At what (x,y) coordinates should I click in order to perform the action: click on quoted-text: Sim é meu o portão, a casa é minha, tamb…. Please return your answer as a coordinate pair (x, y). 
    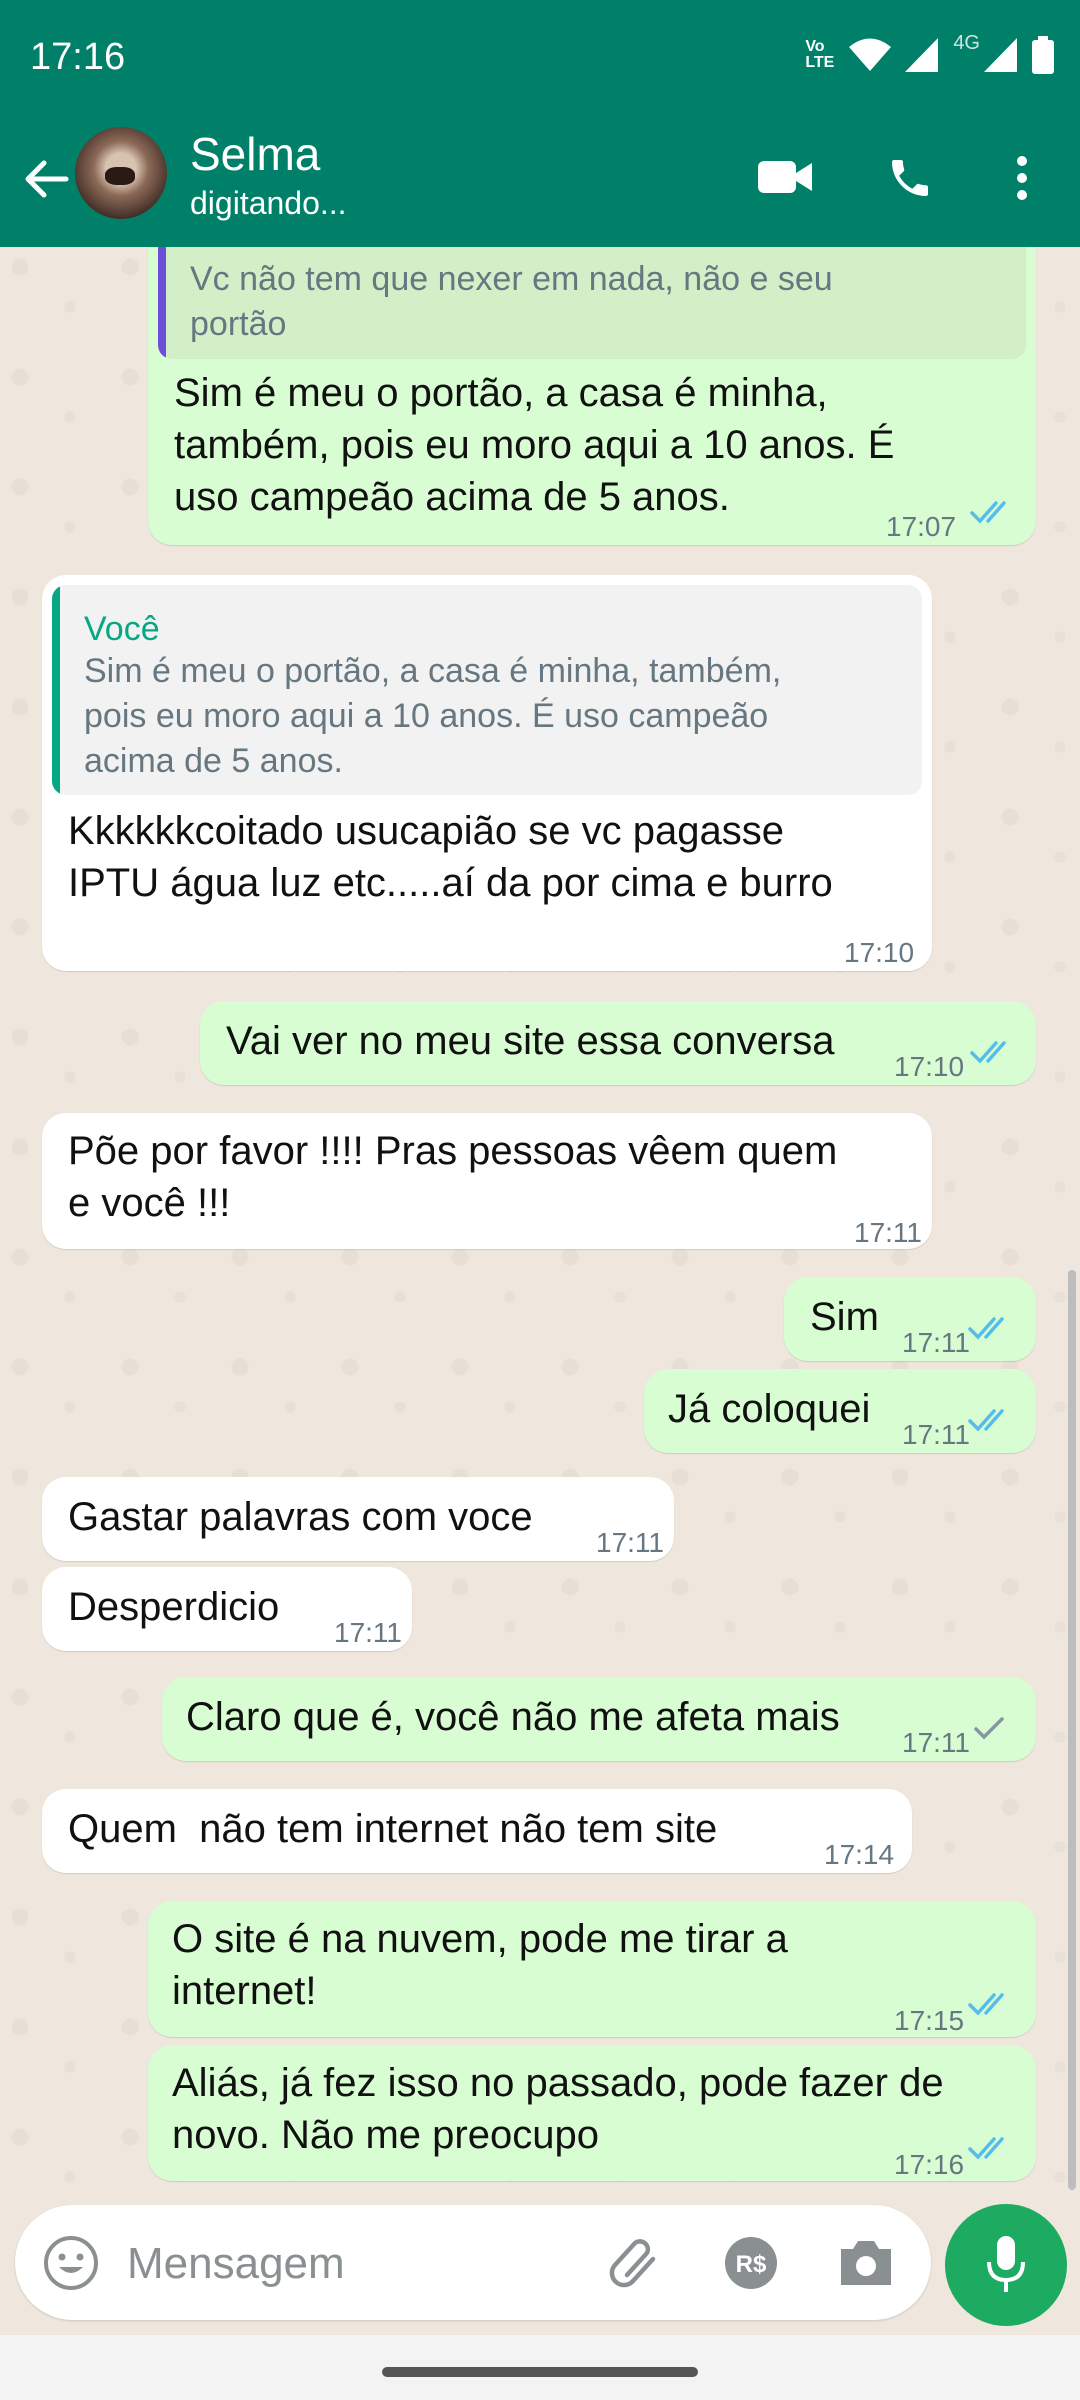
    Looking at the image, I should click on (433, 716).